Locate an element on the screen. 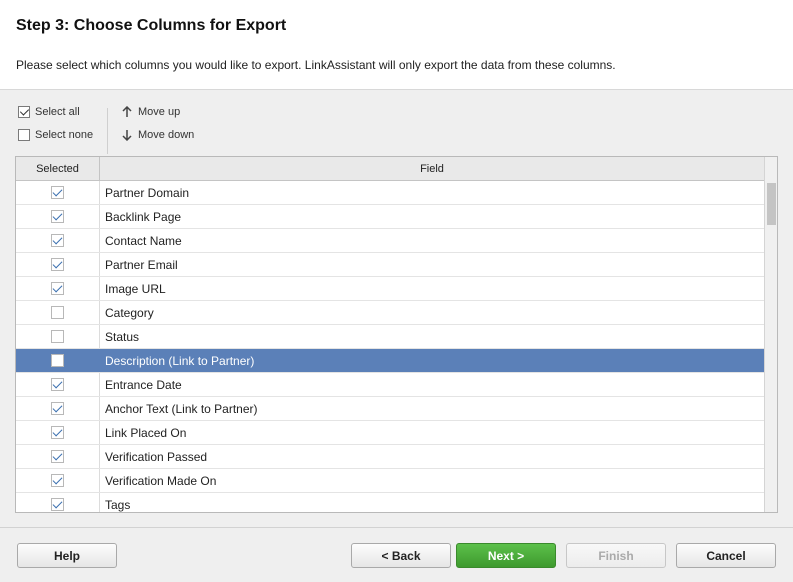  scrollbar-thumb is located at coordinates (771, 204).